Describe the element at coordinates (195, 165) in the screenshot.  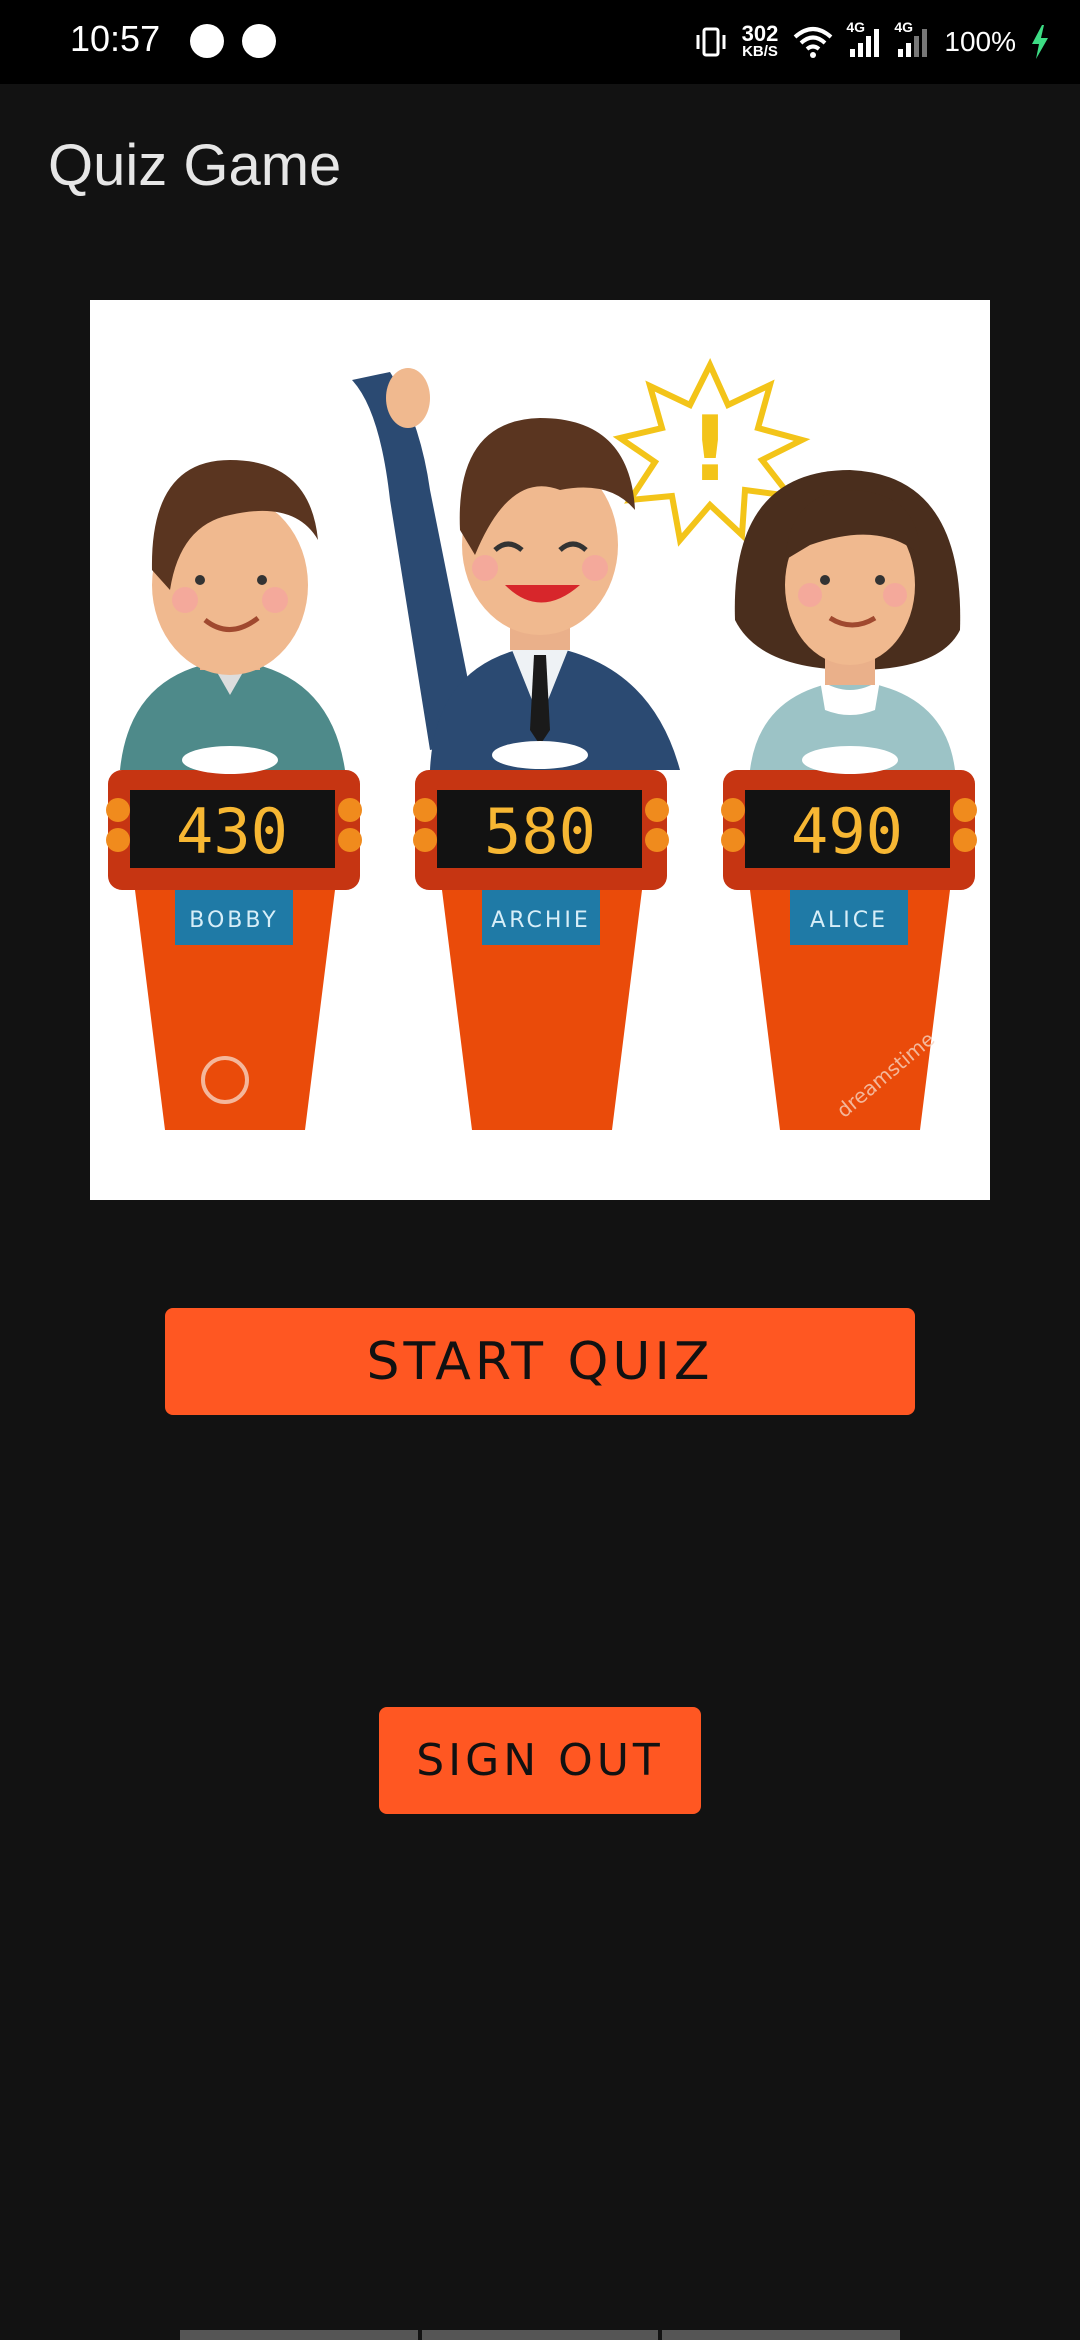
I see `app-title: Quiz Game` at that location.